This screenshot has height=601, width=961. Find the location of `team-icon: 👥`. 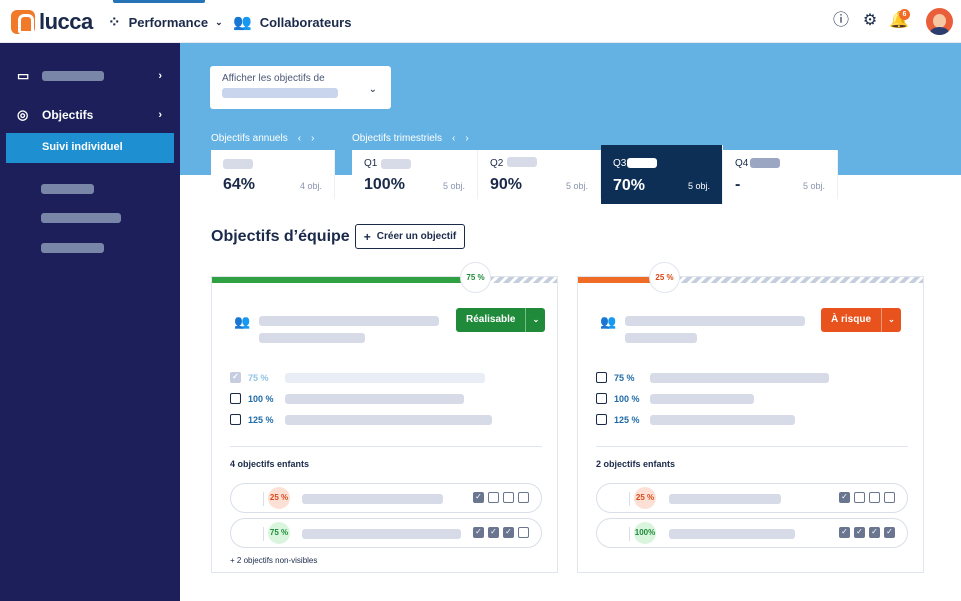

team-icon: 👥 is located at coordinates (608, 321).